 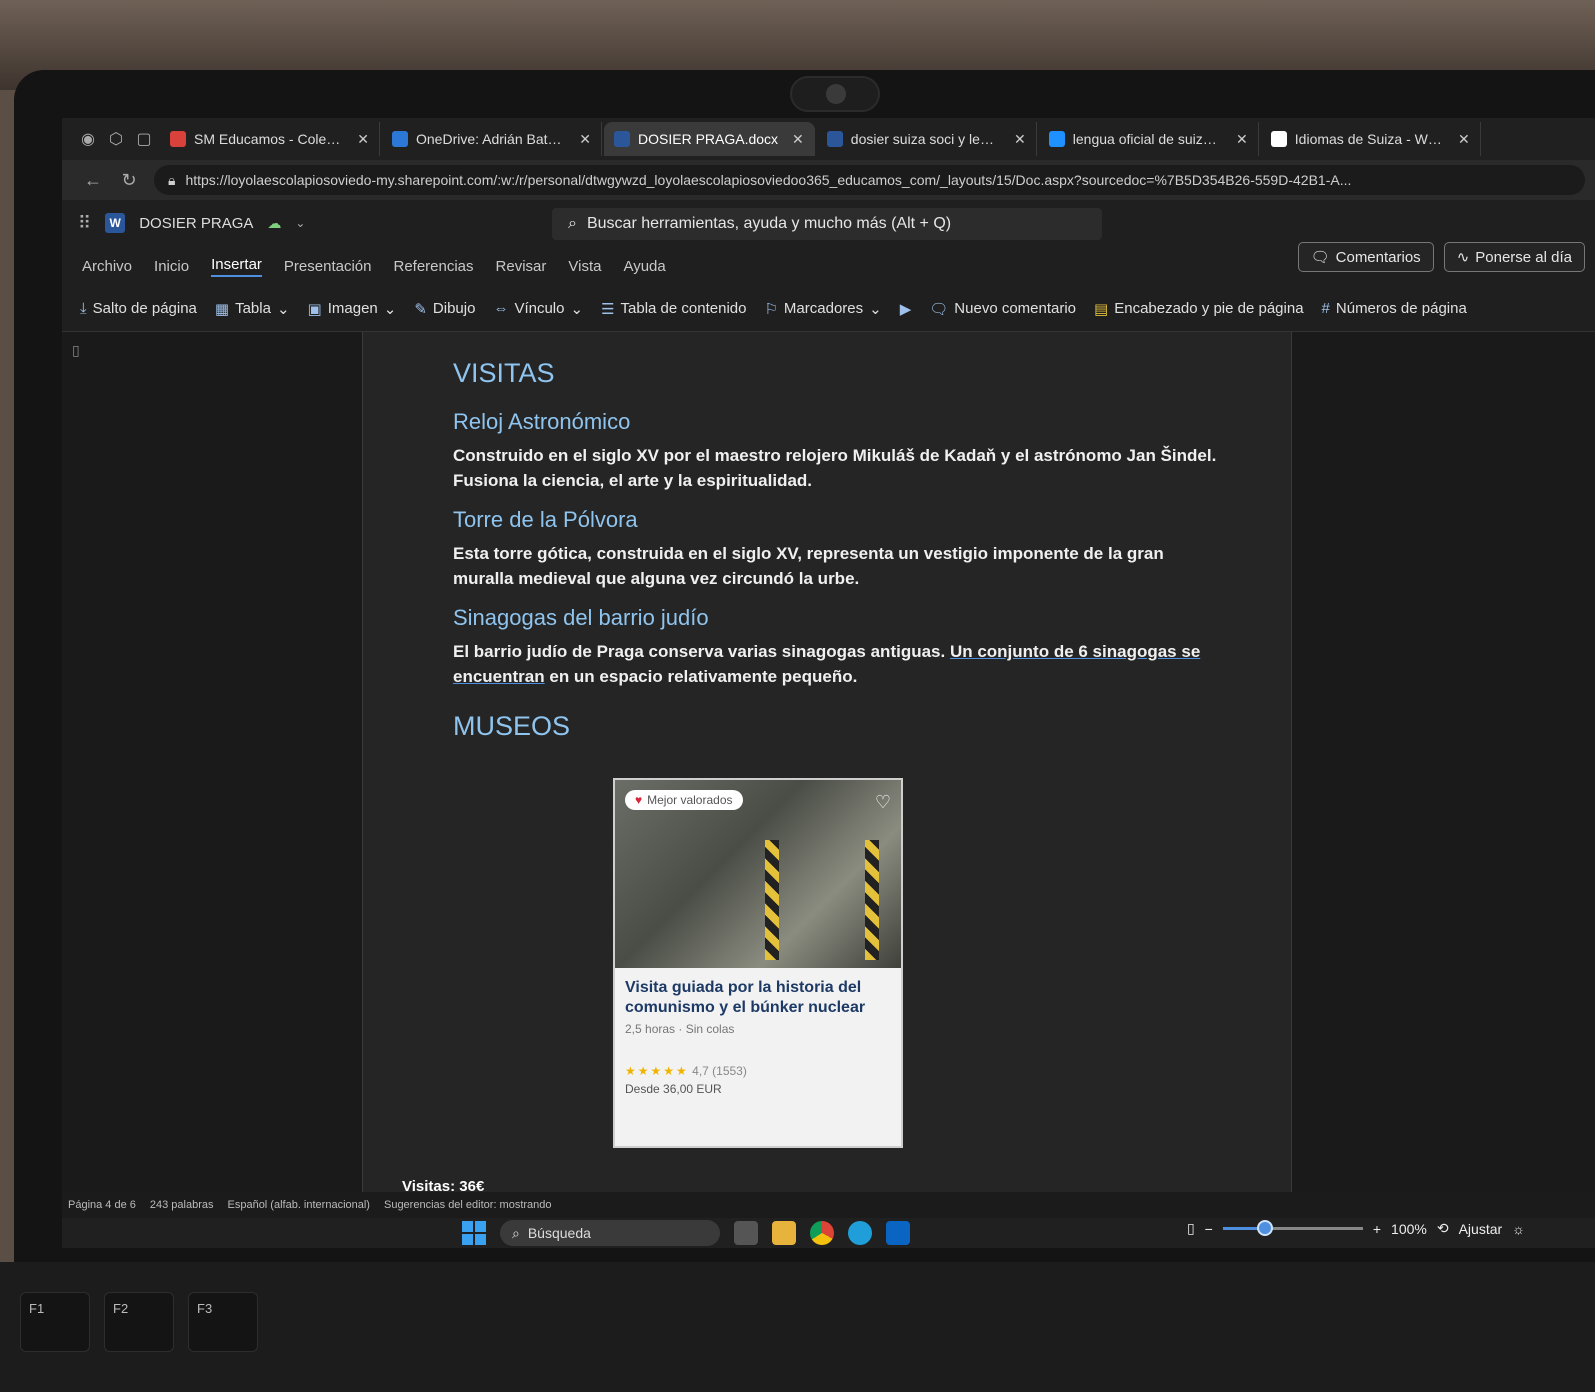 What do you see at coordinates (542, 421) in the screenshot?
I see `section-title: Reloj Astronómico` at bounding box center [542, 421].